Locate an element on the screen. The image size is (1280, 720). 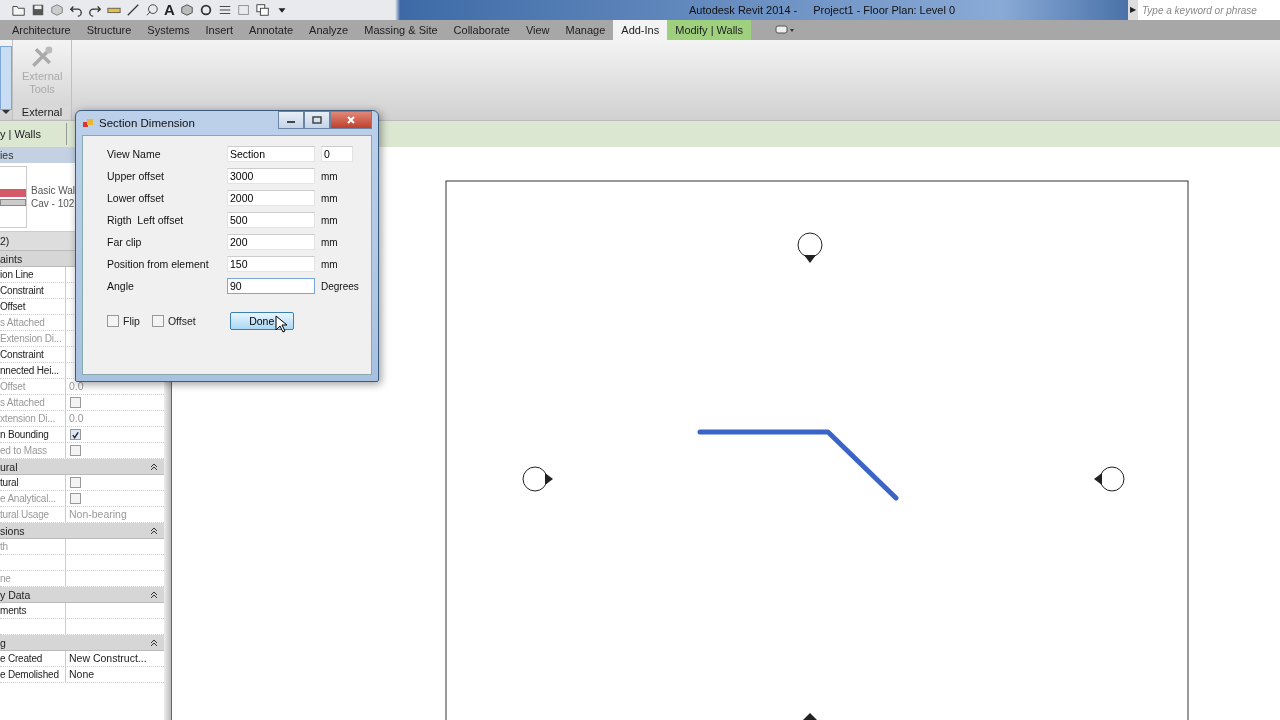
property-name: ments is located at coordinates (13, 610).